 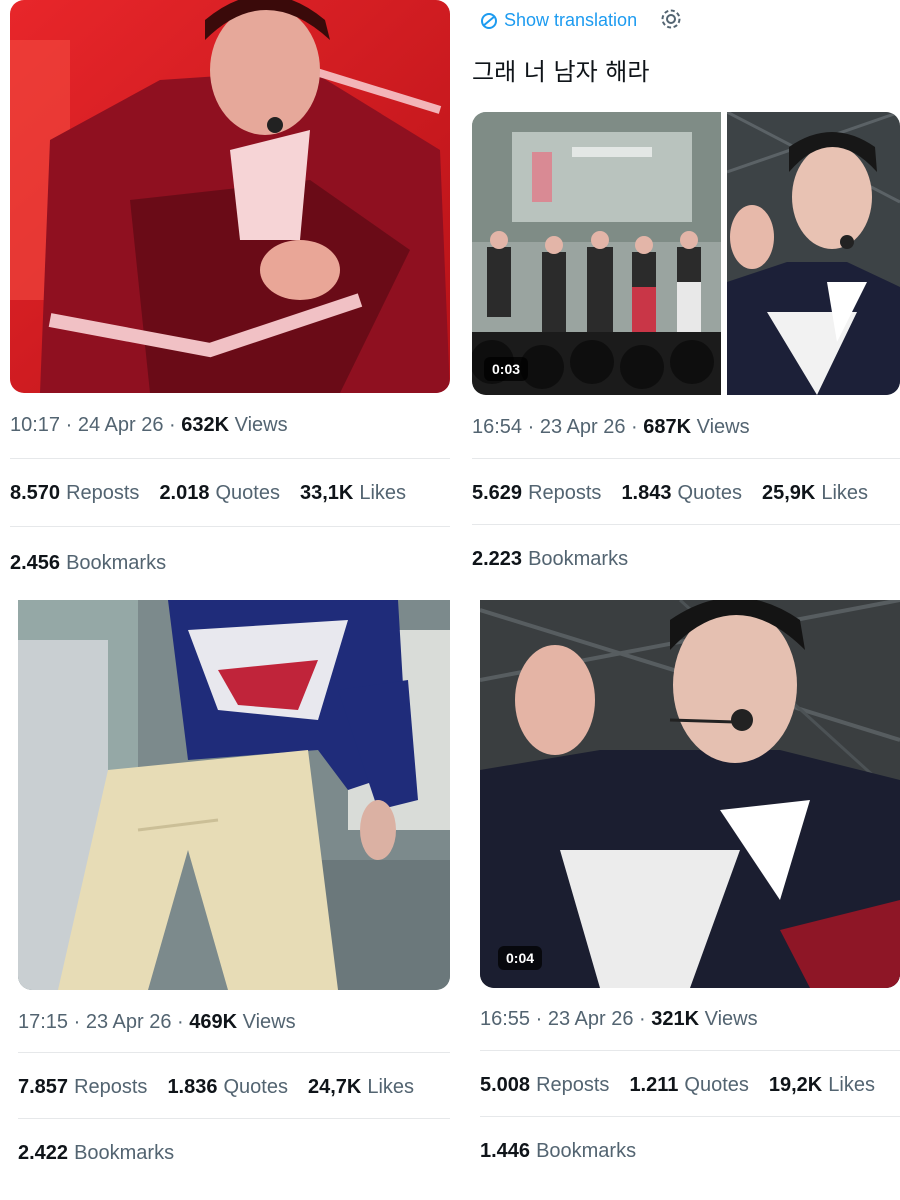 I want to click on quotes-stat: 2.018 Quotes, so click(x=219, y=493).